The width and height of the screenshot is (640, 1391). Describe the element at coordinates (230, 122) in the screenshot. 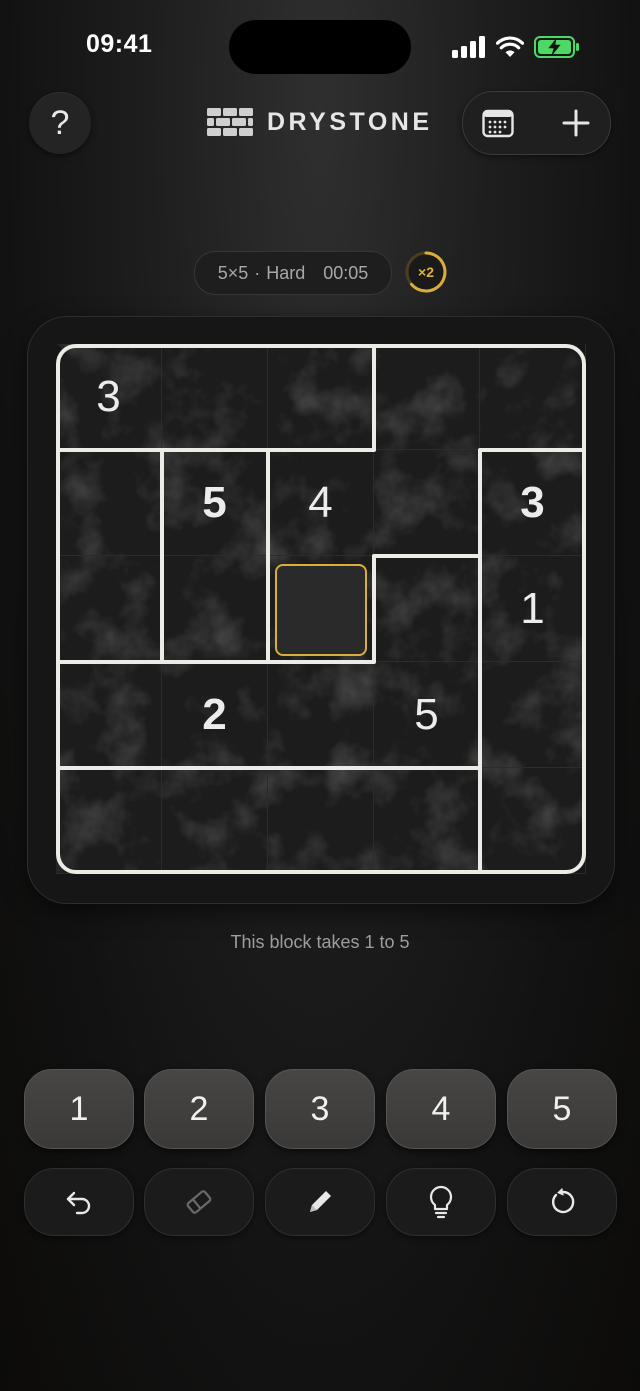

I see `stone-wall-icon` at that location.